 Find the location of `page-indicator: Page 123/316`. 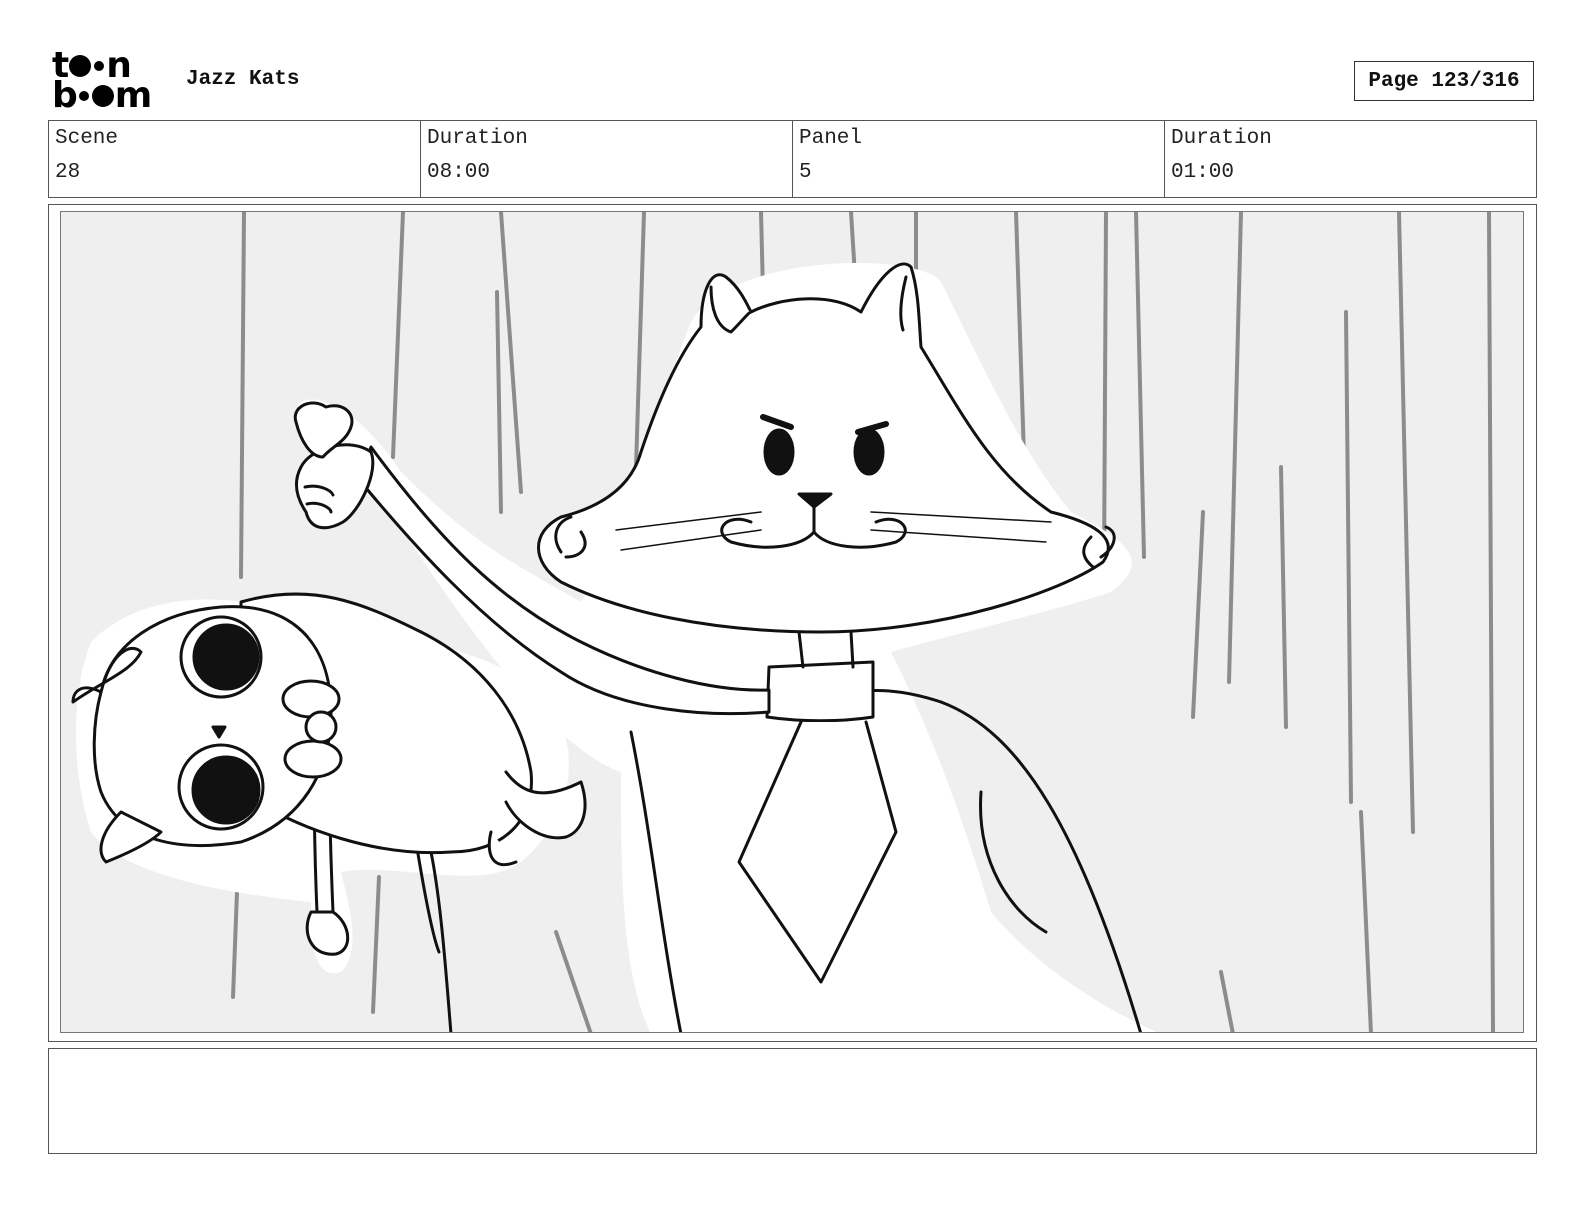

page-indicator: Page 123/316 is located at coordinates (1444, 81).